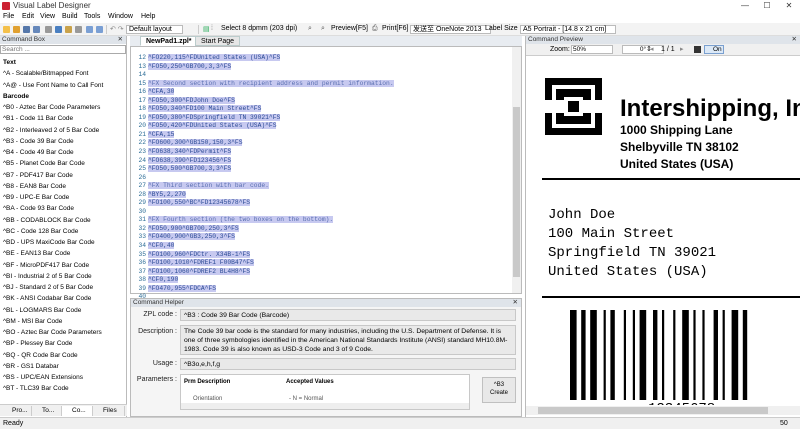 Image resolution: width=800 pixels, height=429 pixels. I want to click on editor-scrollbar, so click(516, 170).